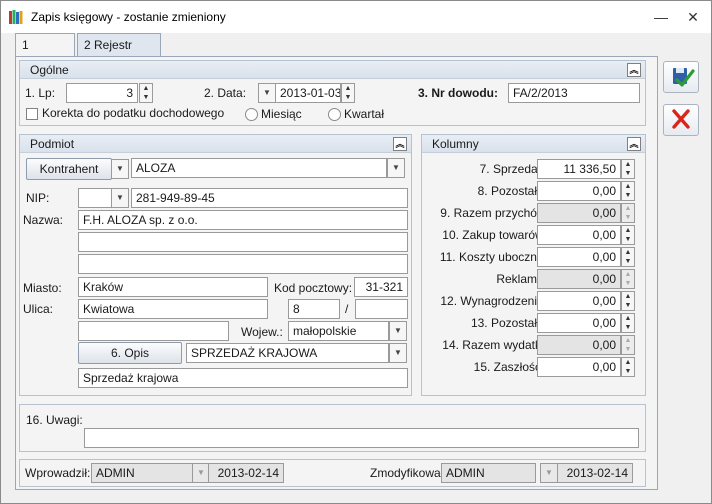 The image size is (712, 504). What do you see at coordinates (133, 113) in the screenshot?
I see `korekta-label: Korekta do podatku dochodowego` at bounding box center [133, 113].